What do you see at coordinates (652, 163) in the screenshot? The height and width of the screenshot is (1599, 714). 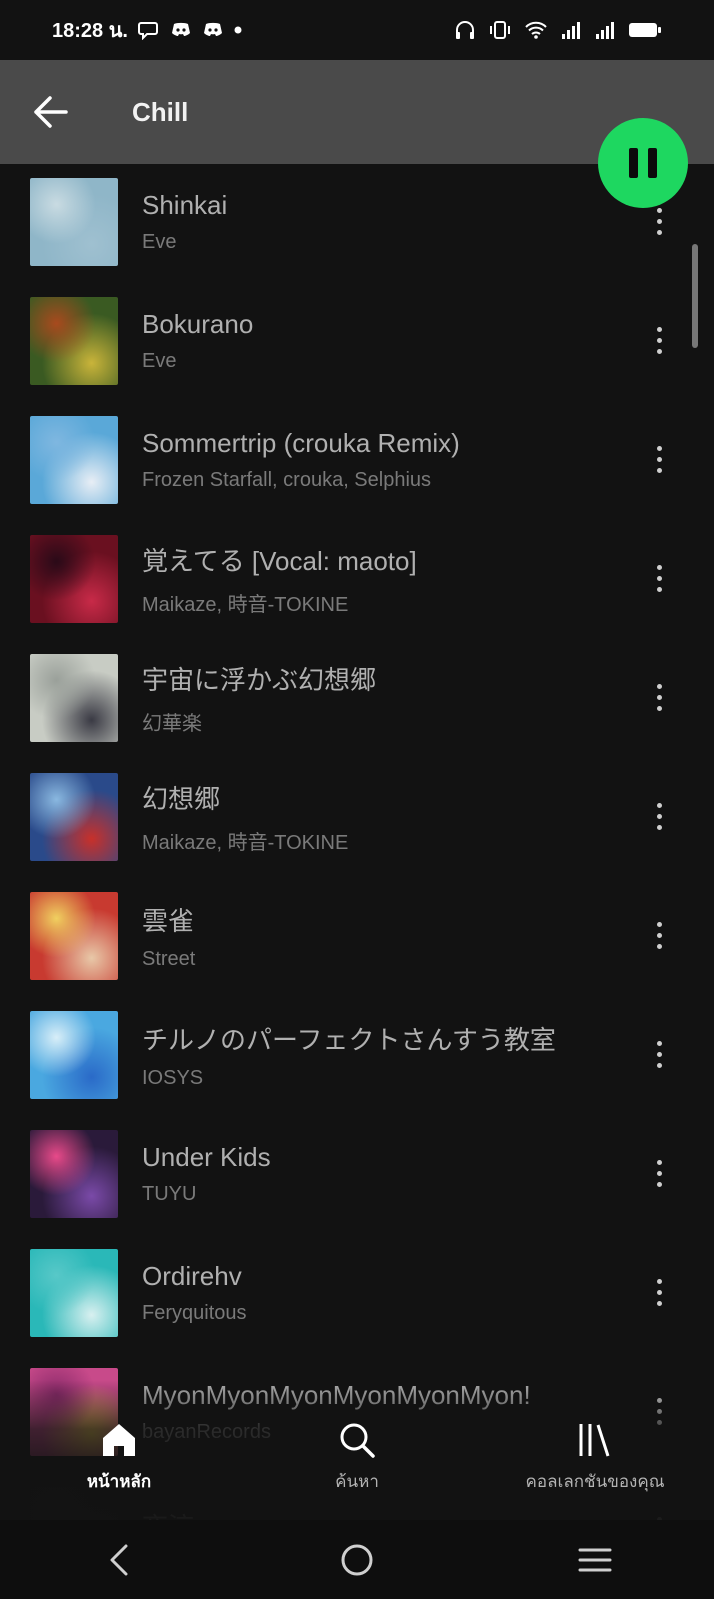 I see `pause-icon-bar` at bounding box center [652, 163].